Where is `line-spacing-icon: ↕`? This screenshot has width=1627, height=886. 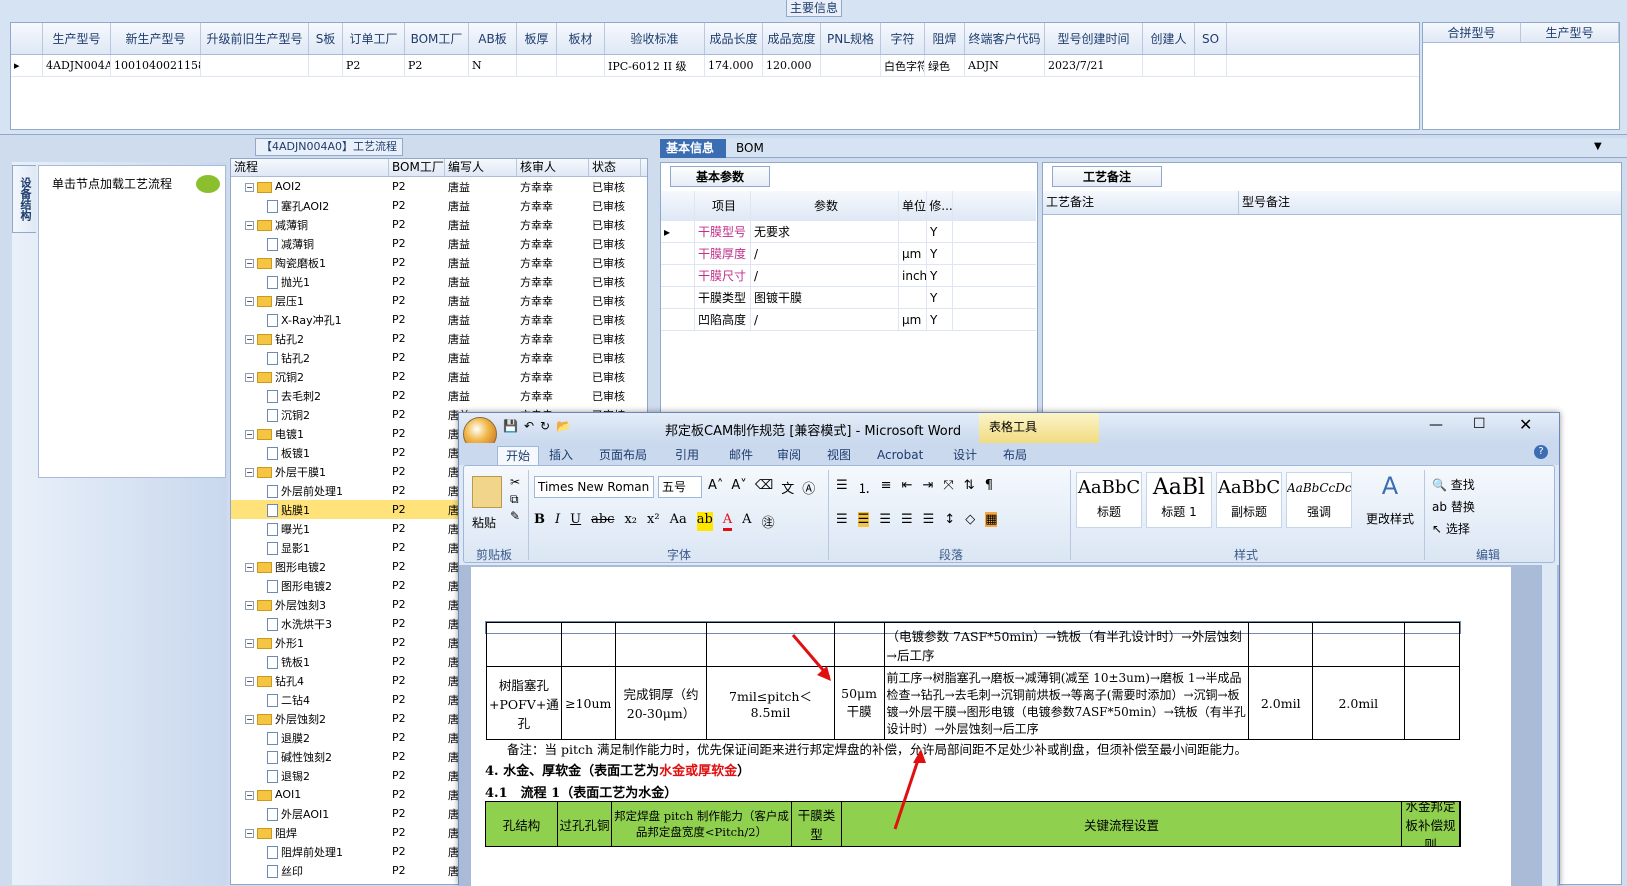
line-spacing-icon: ↕ is located at coordinates (949, 519).